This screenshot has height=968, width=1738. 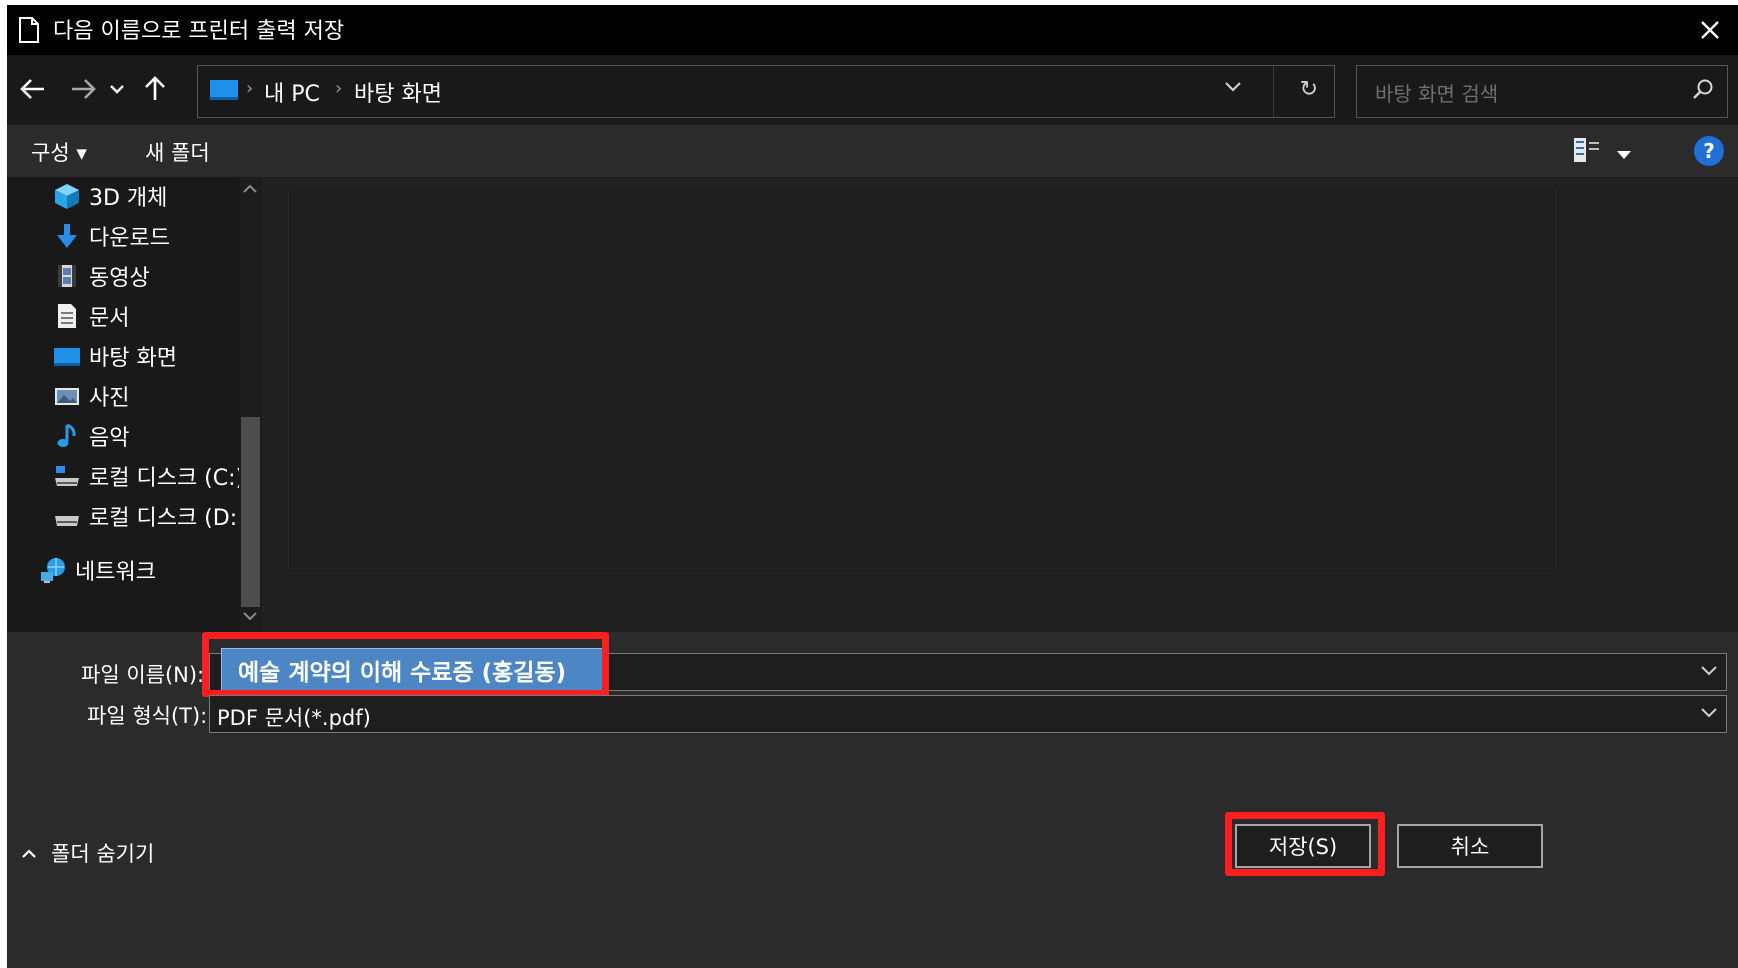 I want to click on cancel-button: 취소, so click(x=1470, y=846).